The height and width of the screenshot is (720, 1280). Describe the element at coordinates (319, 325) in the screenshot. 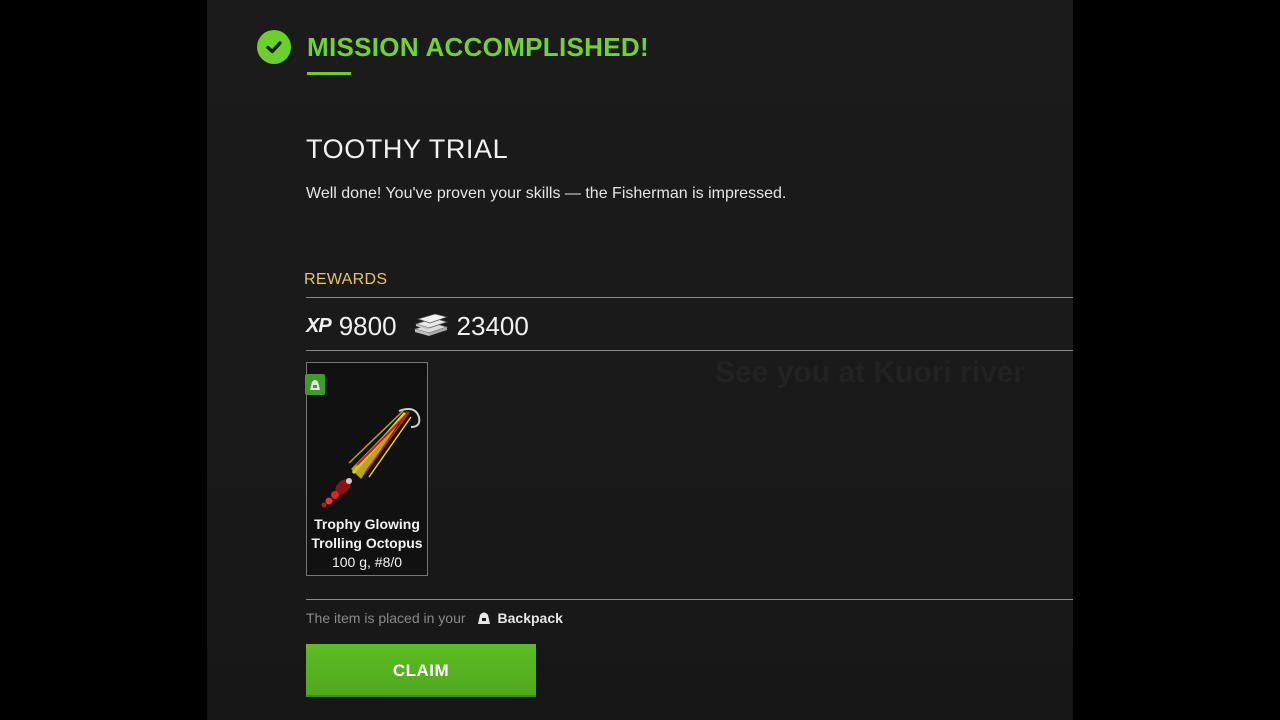

I see `xp-icon: XP` at that location.